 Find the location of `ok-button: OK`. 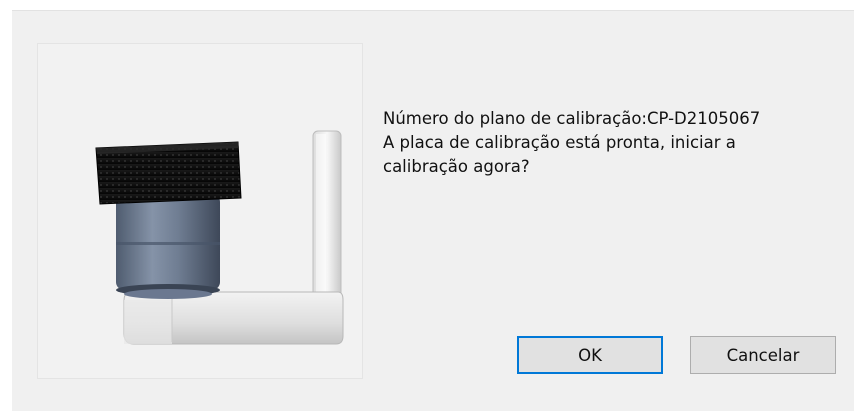

ok-button: OK is located at coordinates (590, 355).